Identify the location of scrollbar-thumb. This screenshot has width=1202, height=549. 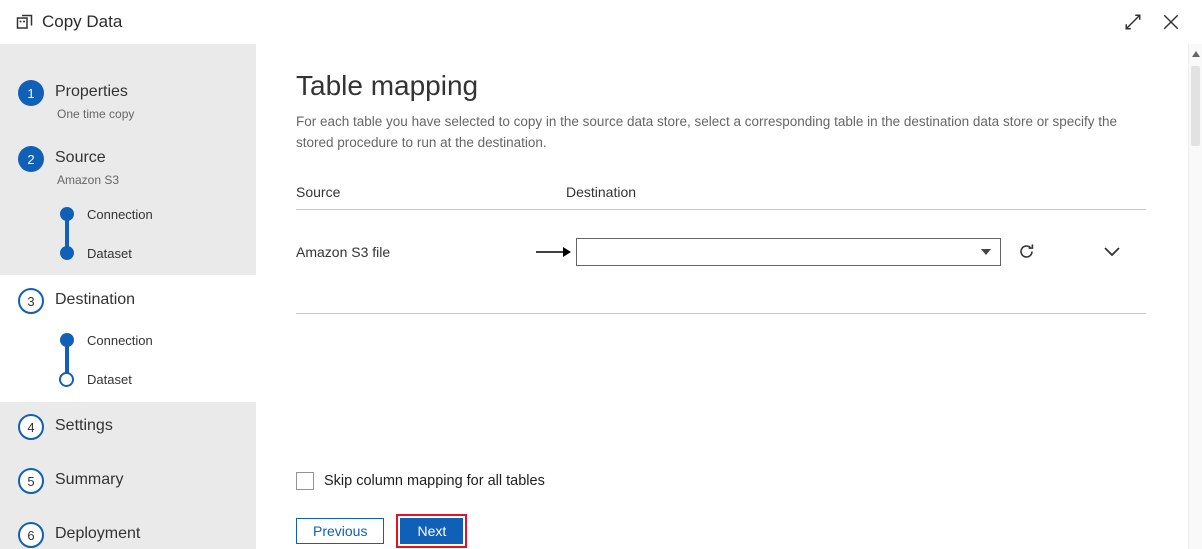
(1195, 106).